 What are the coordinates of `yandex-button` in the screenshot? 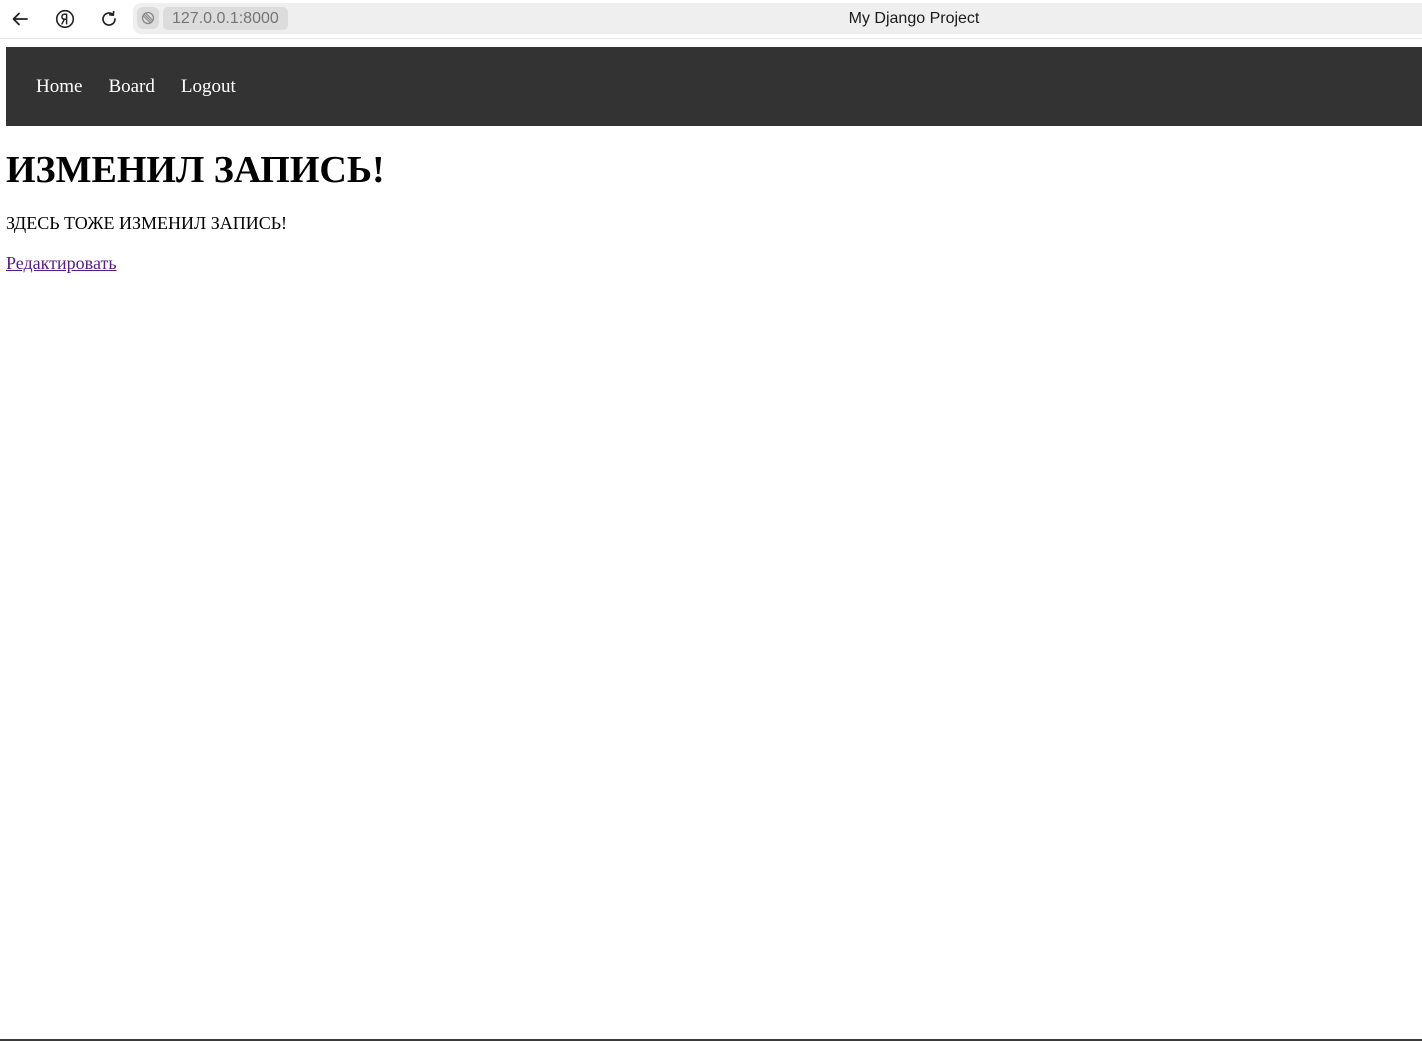 It's located at (65, 19).